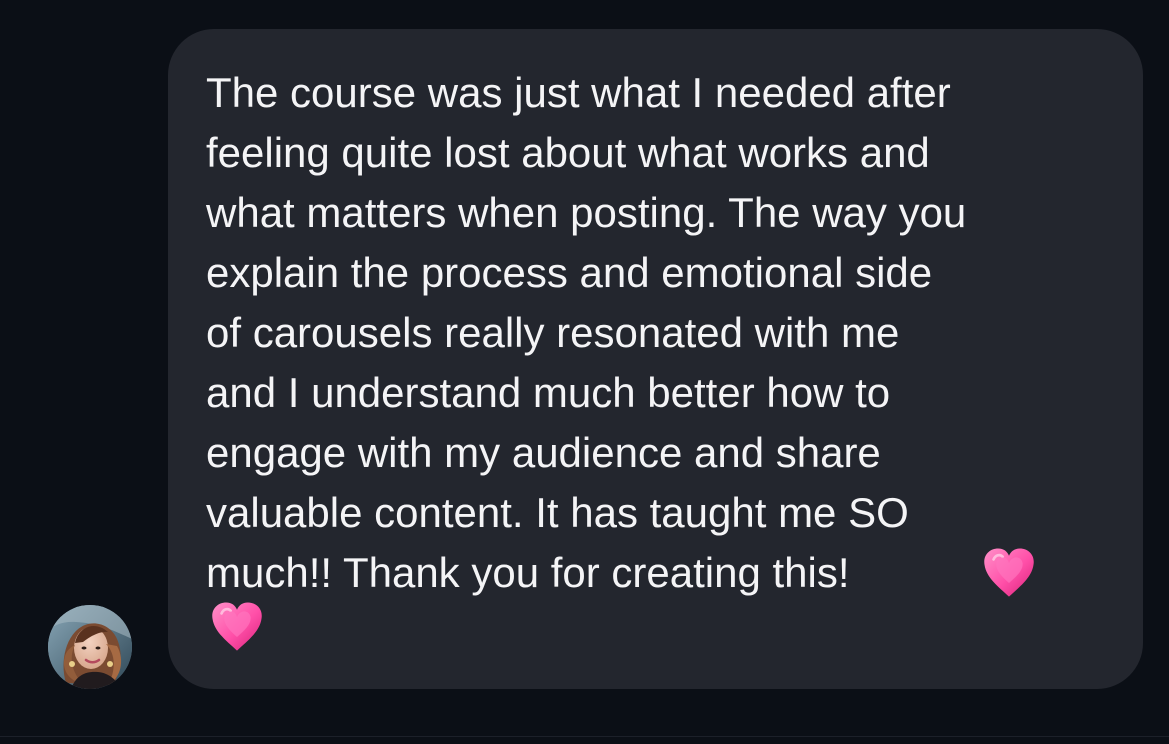 The width and height of the screenshot is (1169, 744). What do you see at coordinates (543, 452) in the screenshot?
I see `message-line: engage with my audience and share` at bounding box center [543, 452].